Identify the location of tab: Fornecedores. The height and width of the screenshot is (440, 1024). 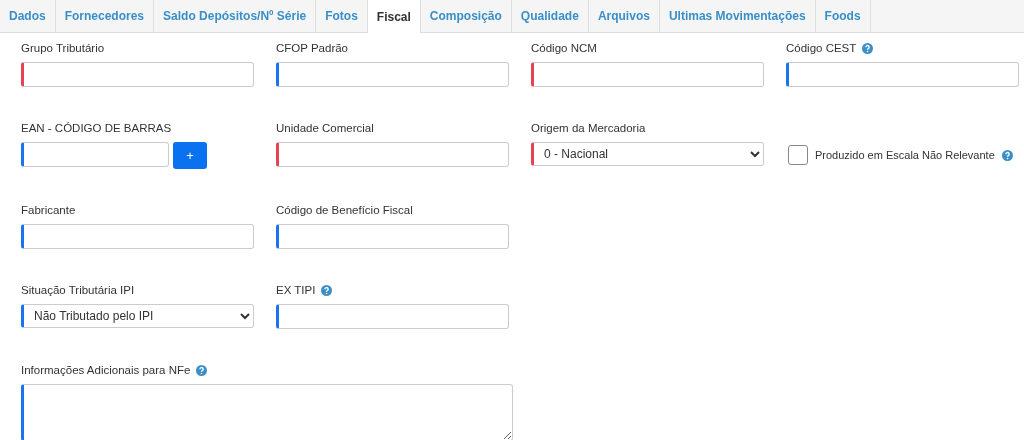
(105, 16).